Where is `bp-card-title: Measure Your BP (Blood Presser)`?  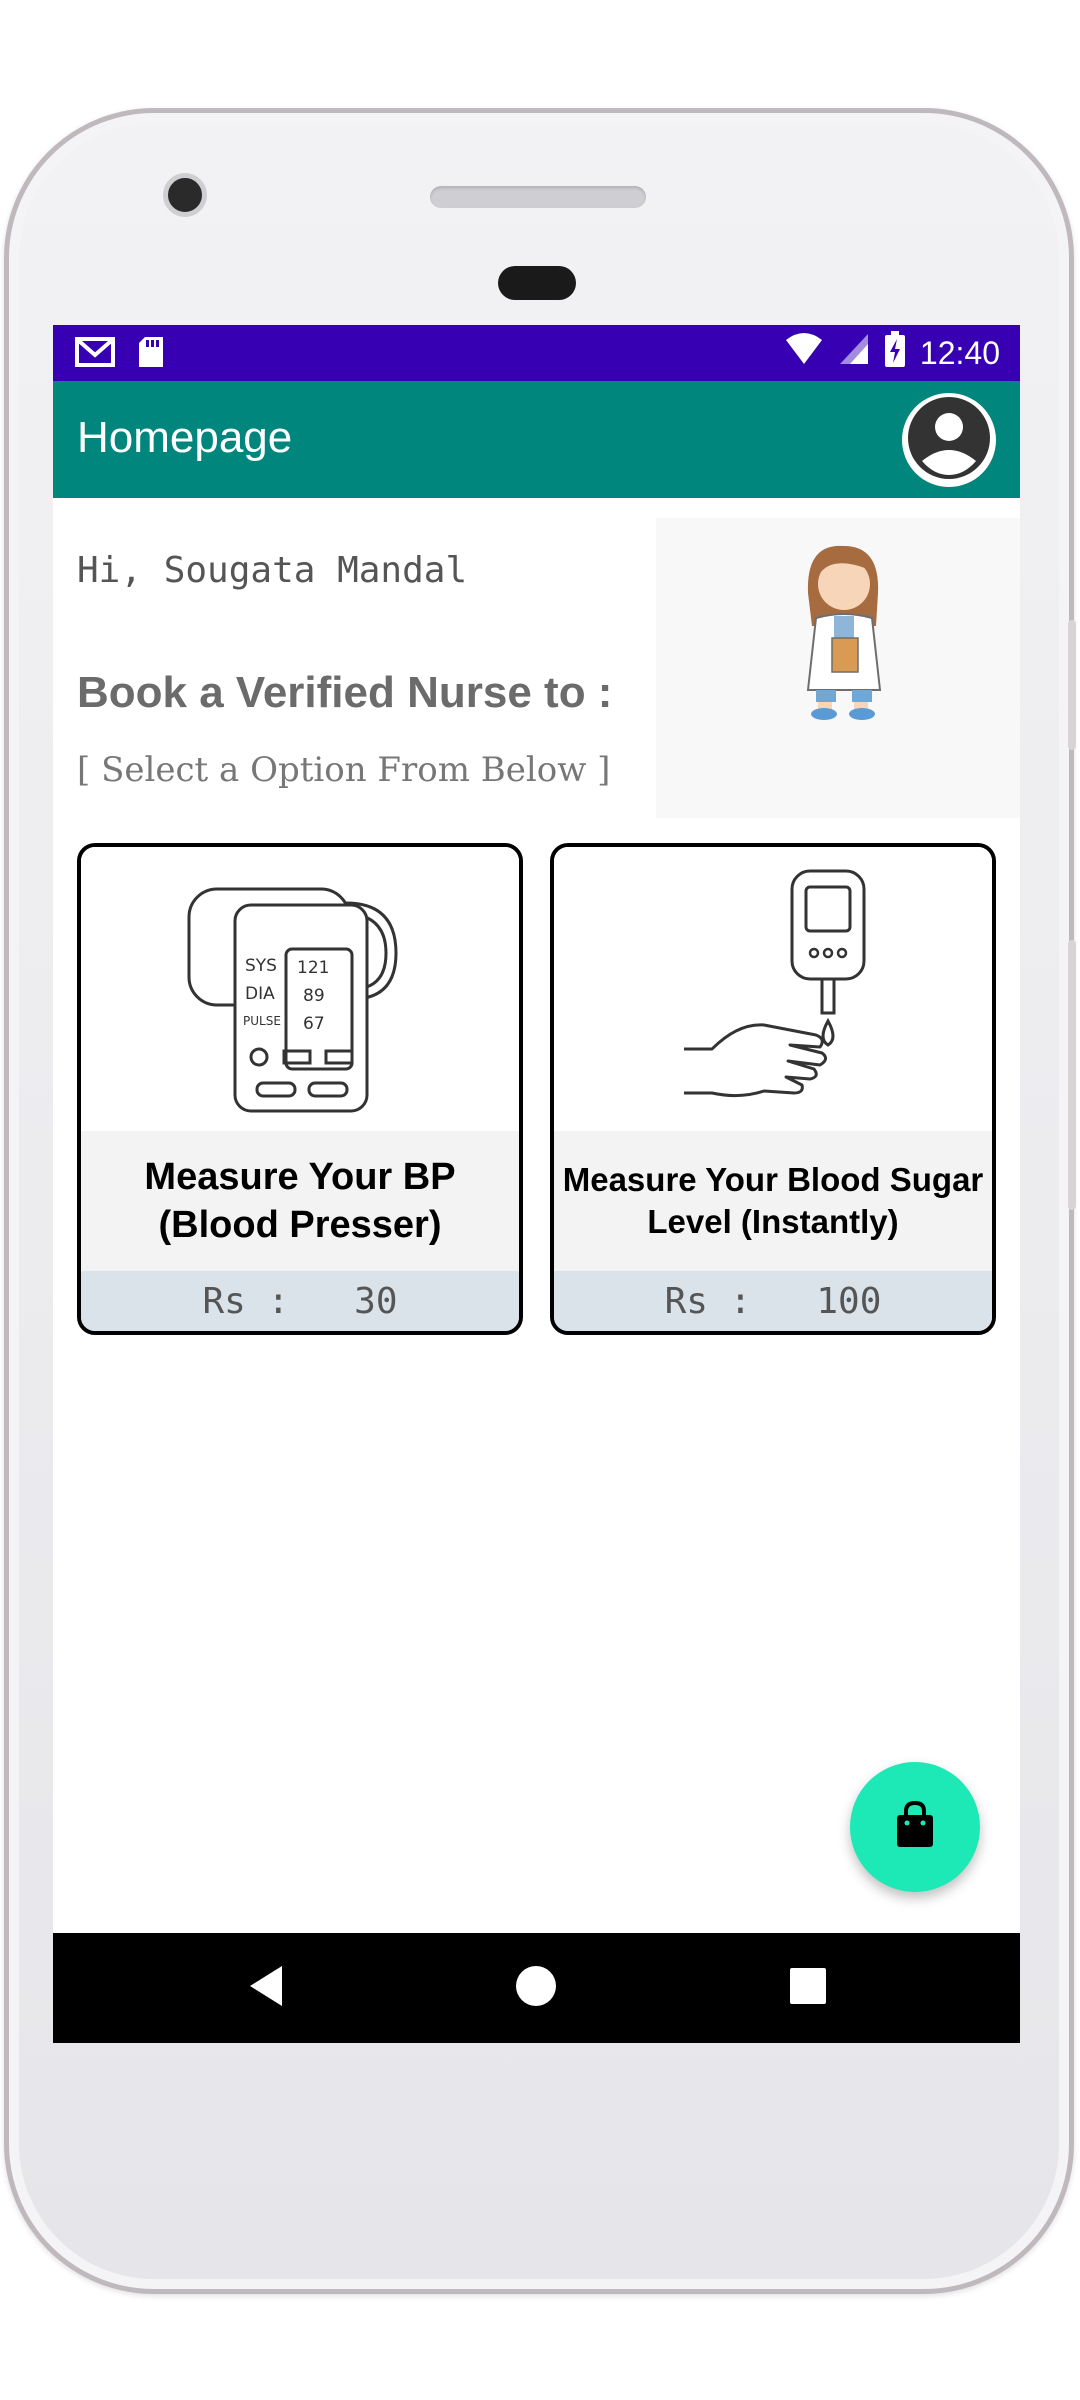
bp-card-title: Measure Your BP (Blood Presser) is located at coordinates (300, 1201).